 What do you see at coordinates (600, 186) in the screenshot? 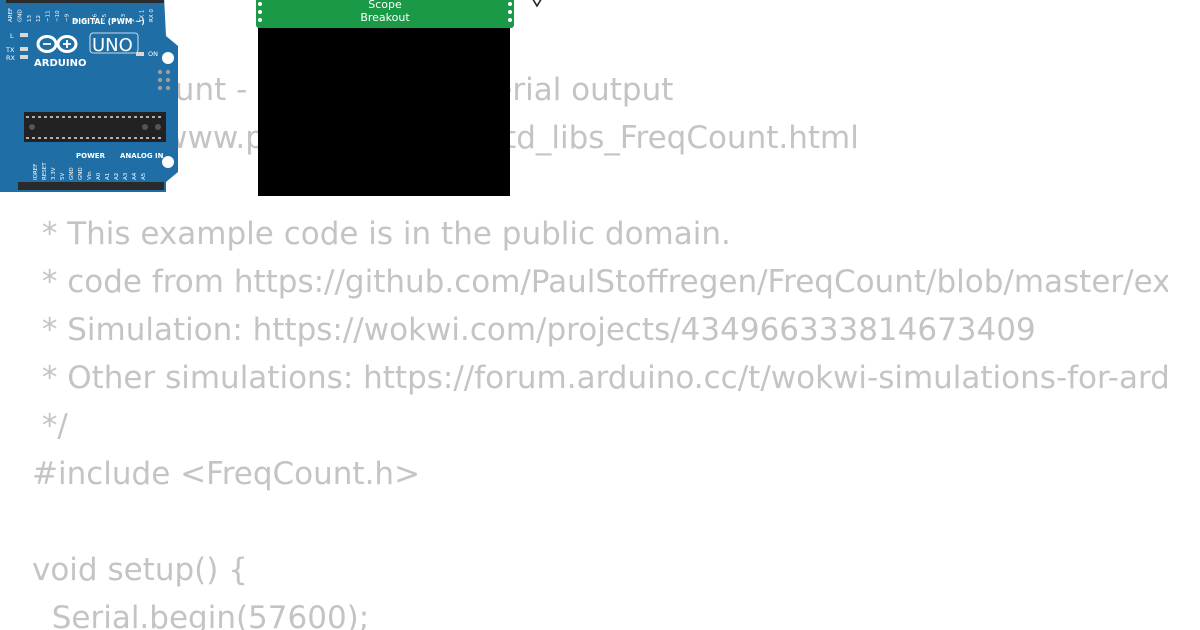
I see `code-line: *` at bounding box center [600, 186].